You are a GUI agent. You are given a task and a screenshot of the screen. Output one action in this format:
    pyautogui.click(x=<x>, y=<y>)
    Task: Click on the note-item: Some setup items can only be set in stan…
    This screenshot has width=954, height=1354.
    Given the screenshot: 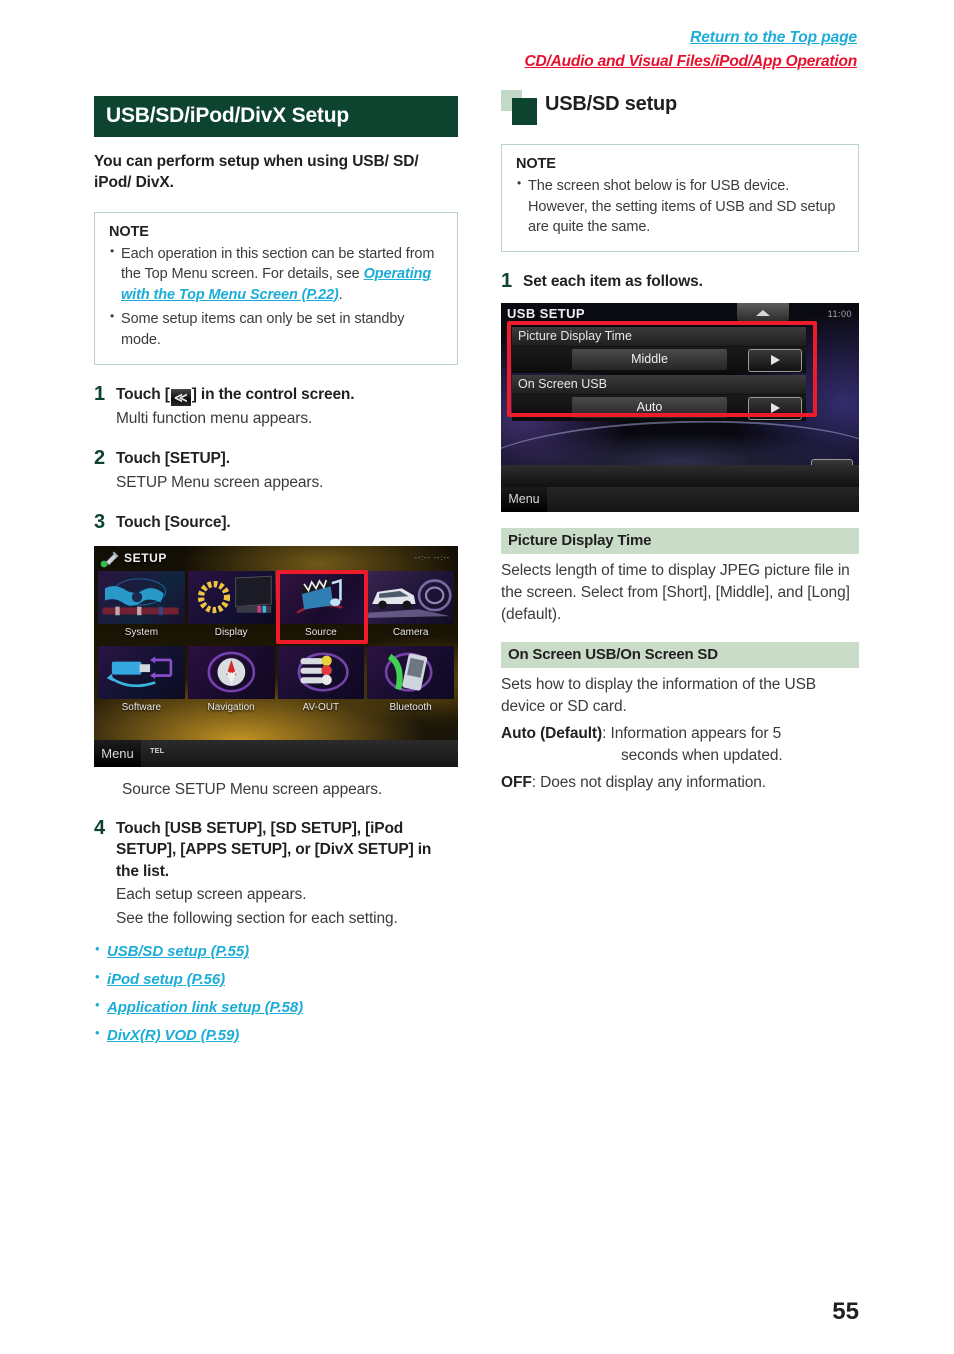 What is the action you would take?
    pyautogui.click(x=276, y=329)
    